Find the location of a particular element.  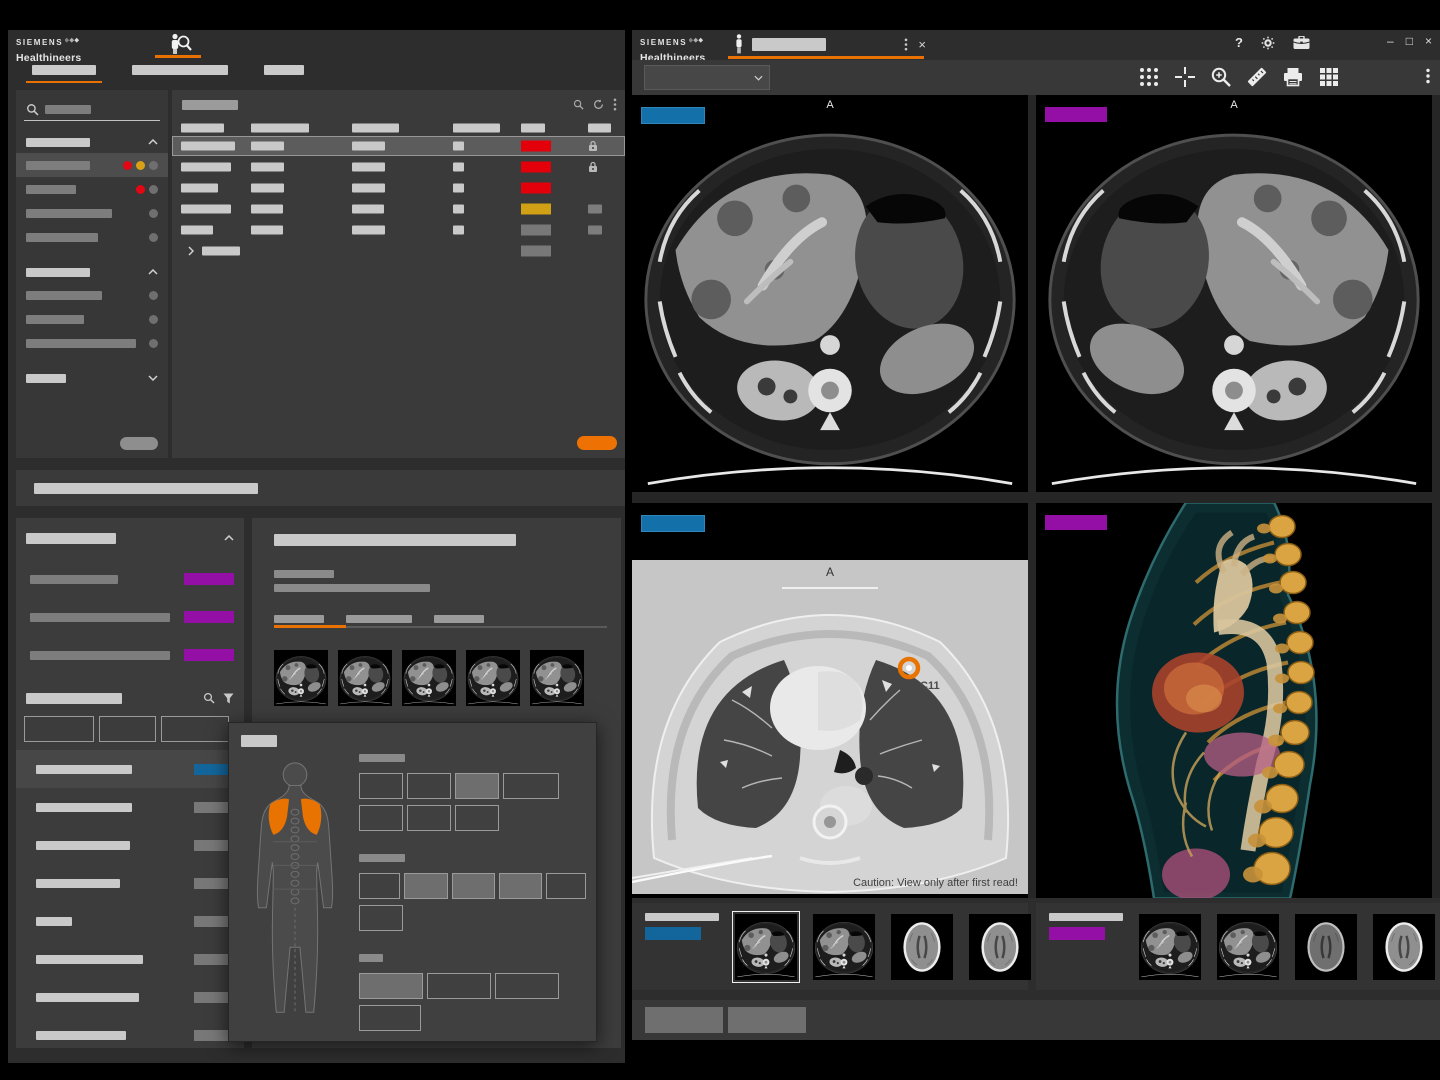

body-silhouette is located at coordinates (295, 893).